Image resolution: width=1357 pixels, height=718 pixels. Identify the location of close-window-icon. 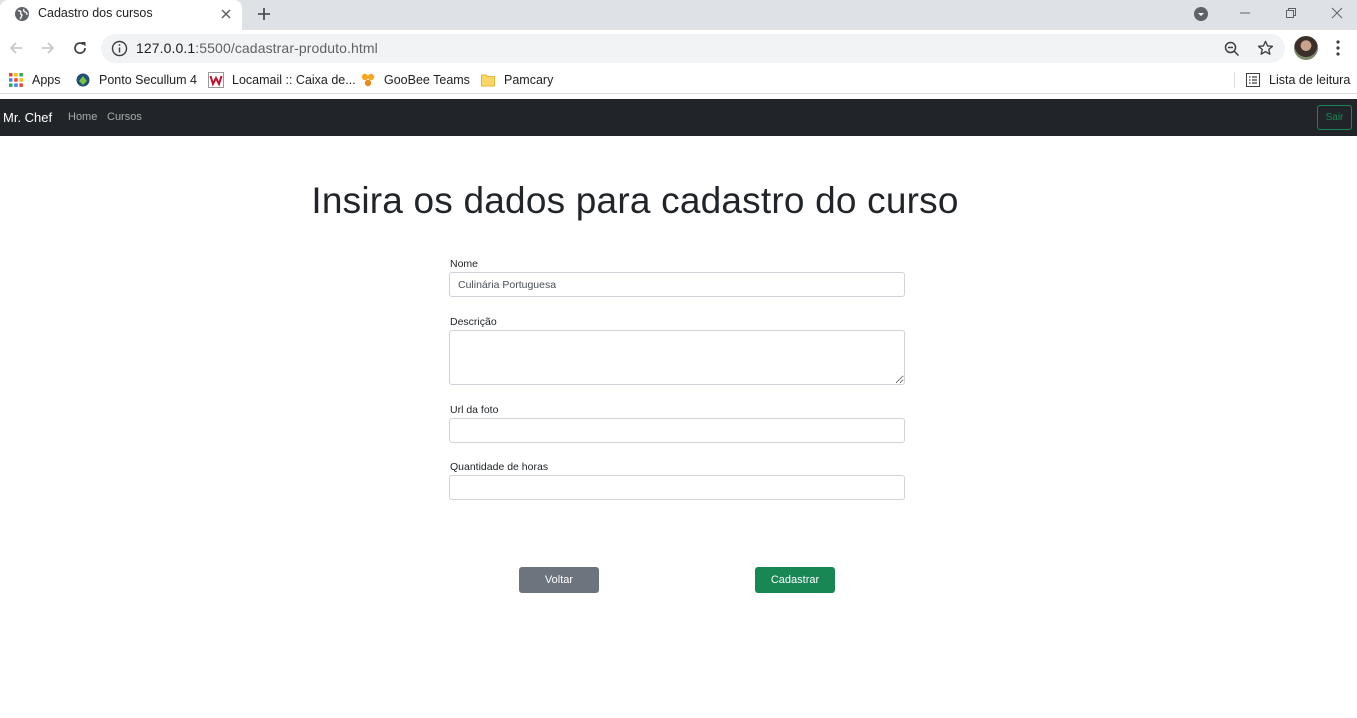
(1337, 13).